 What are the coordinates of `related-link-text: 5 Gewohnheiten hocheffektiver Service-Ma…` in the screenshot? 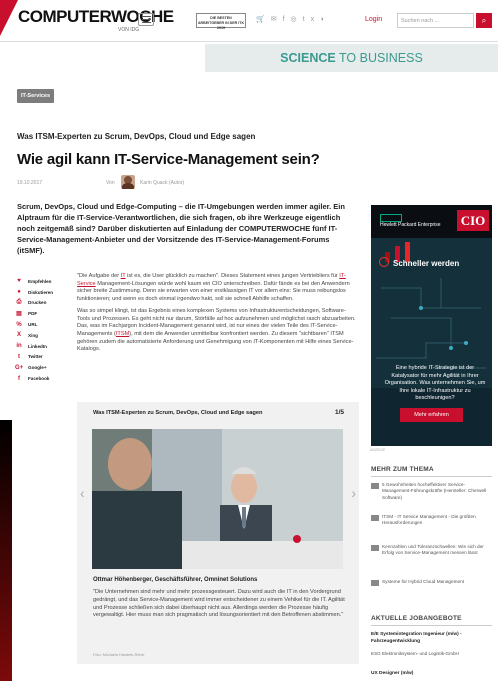 It's located at (434, 491).